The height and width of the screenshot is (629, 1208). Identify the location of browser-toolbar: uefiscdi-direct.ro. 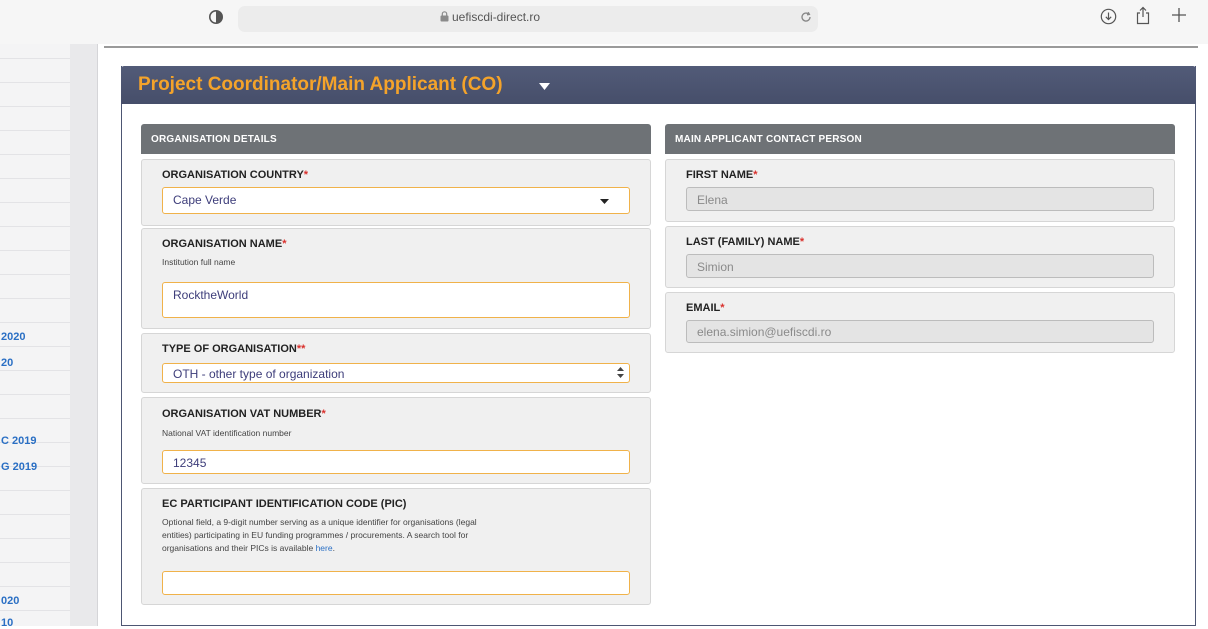
(604, 22).